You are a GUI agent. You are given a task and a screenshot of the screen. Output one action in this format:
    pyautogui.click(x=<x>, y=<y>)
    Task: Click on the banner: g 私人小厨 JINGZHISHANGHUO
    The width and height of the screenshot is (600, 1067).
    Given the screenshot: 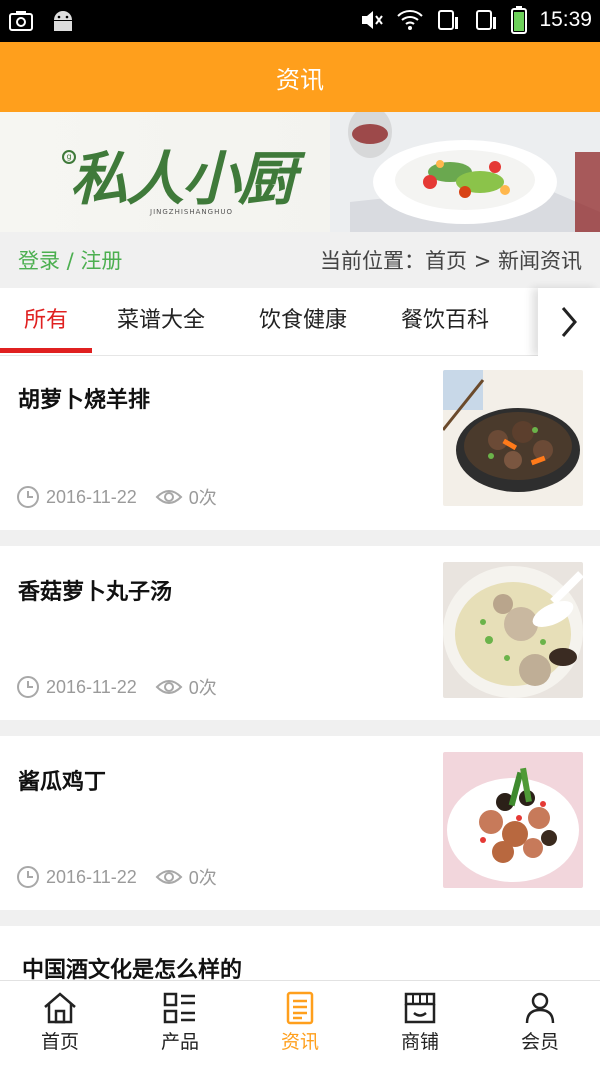 What is the action you would take?
    pyautogui.click(x=300, y=172)
    